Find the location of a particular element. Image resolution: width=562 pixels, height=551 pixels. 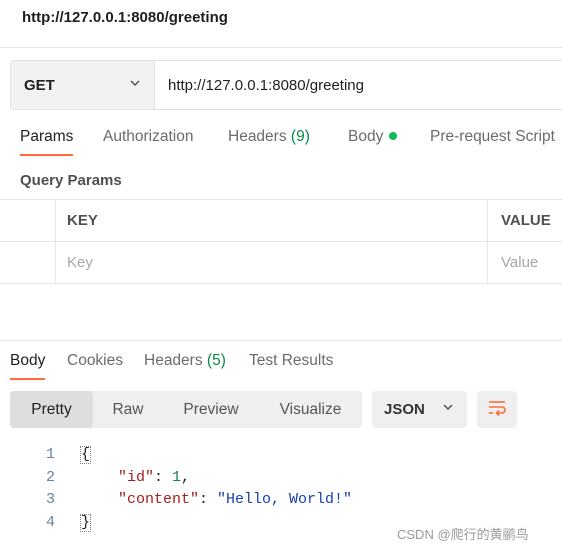

row-checkbox-cell is located at coordinates (28, 262).